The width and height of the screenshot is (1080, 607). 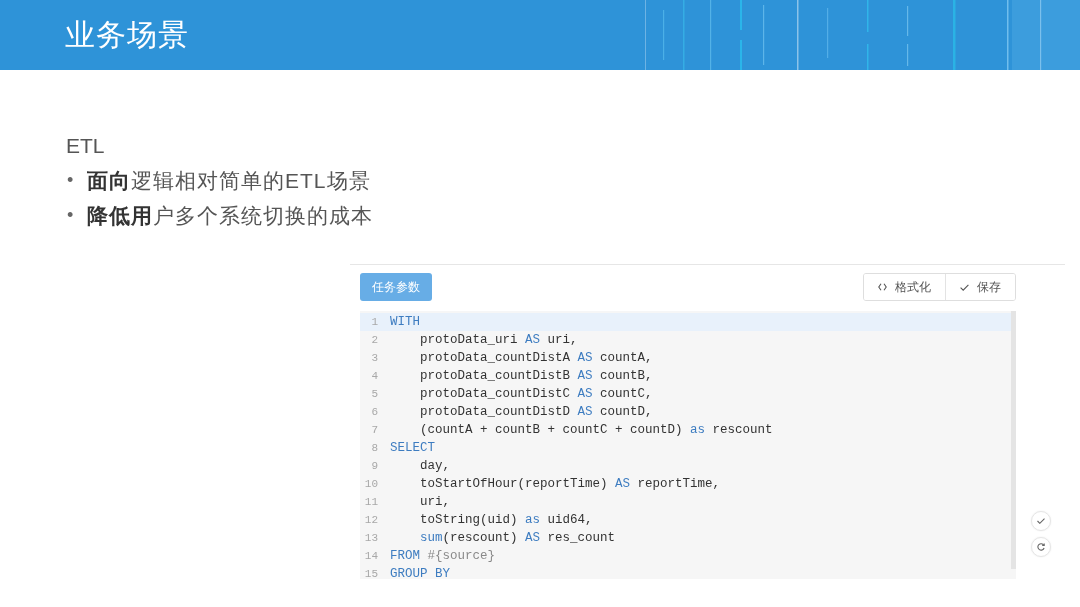 I want to click on refresh-button, so click(x=1040, y=547).